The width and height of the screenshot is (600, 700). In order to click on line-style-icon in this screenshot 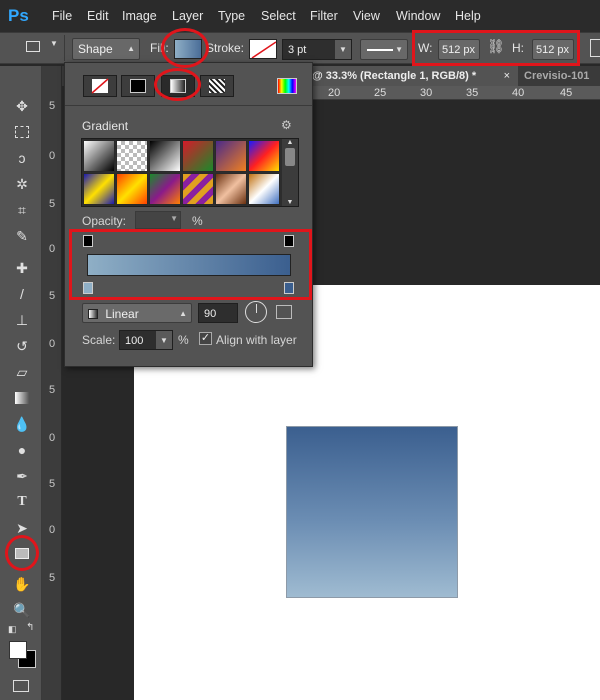, I will do `click(380, 50)`.